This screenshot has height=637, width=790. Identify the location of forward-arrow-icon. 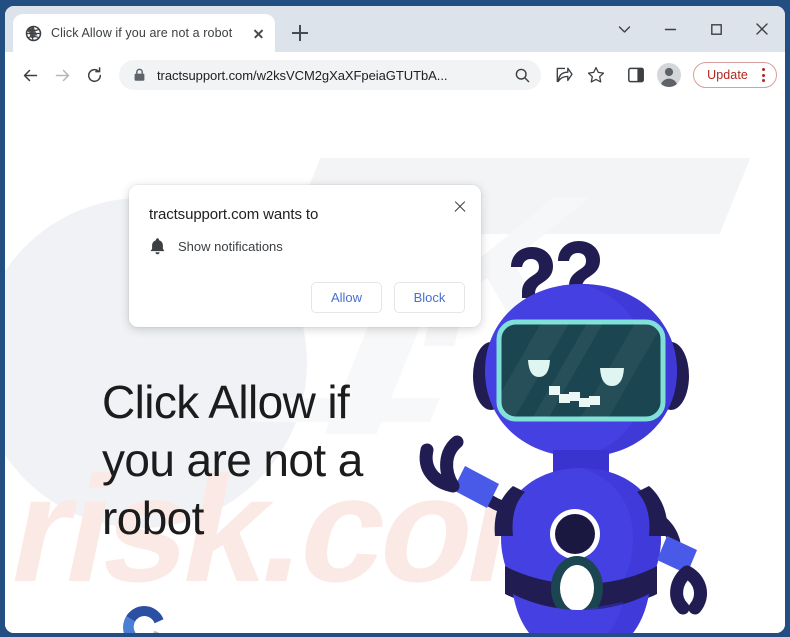
(62, 75).